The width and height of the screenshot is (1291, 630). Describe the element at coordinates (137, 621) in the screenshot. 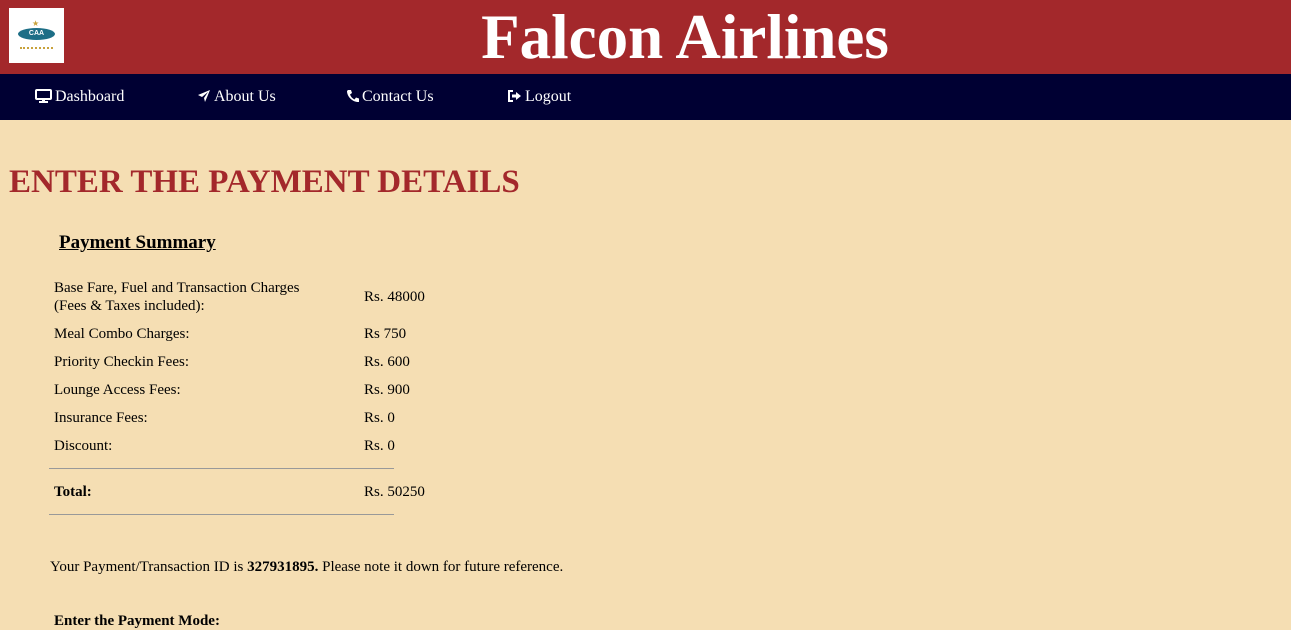

I see `payment-mode-label: Enter the Payment Mode:` at that location.